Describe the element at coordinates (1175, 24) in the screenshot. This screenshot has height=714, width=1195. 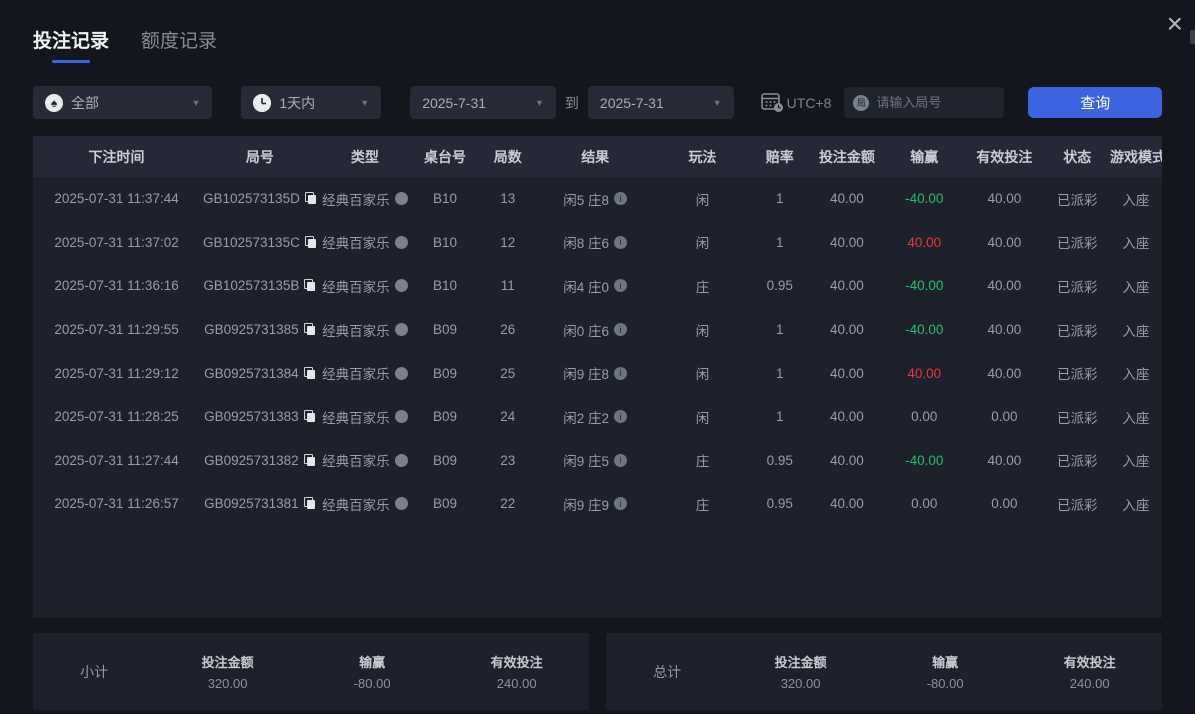
I see `close-icon: ×` at that location.